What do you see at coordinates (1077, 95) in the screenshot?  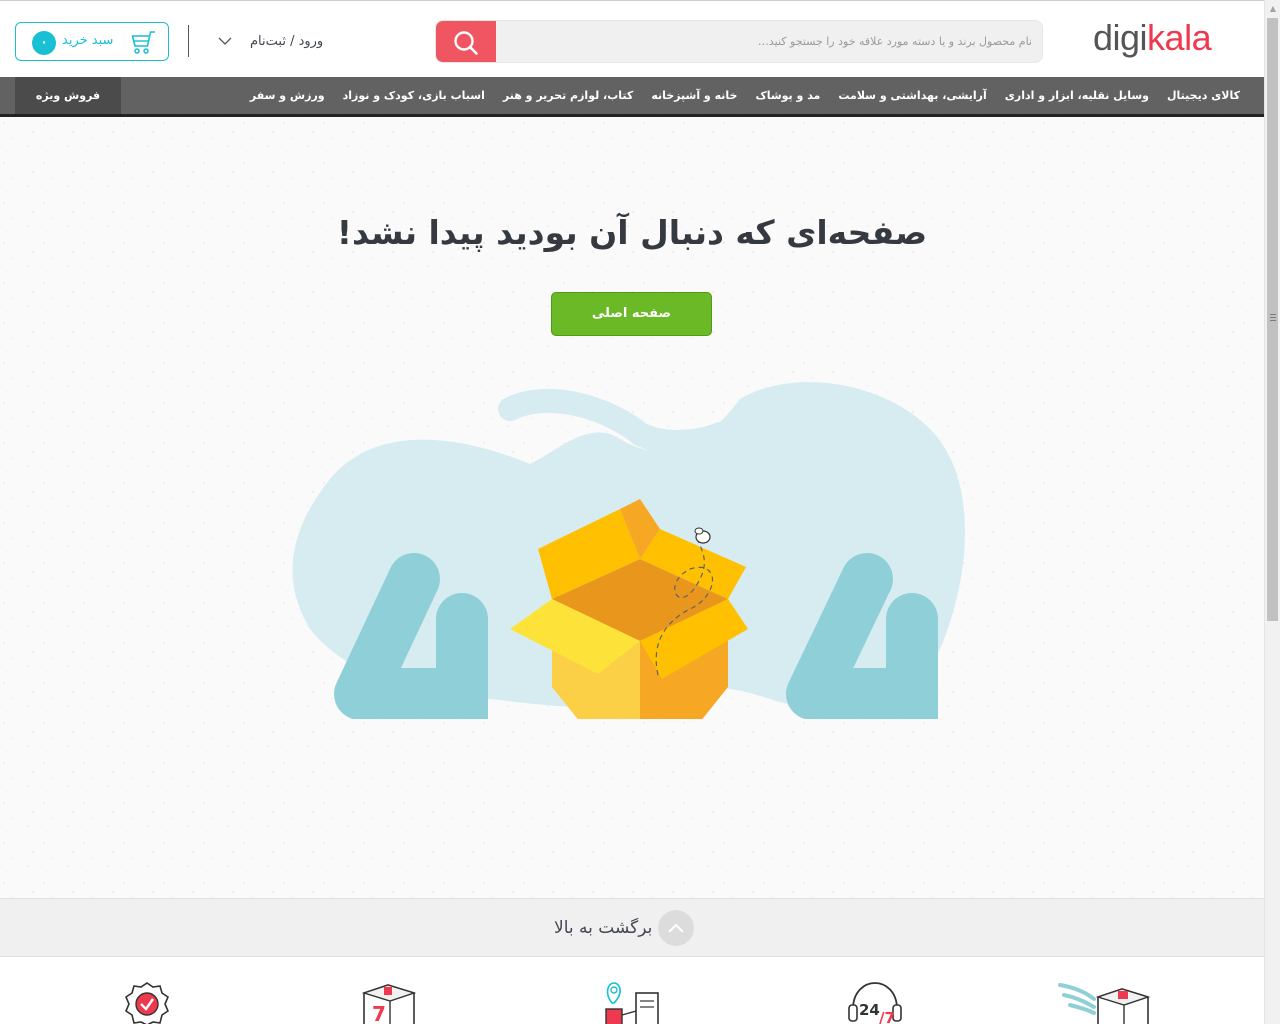 I see `nav-item-vehicles-tools: وسایل نقلیه، ابزار و اداری` at bounding box center [1077, 95].